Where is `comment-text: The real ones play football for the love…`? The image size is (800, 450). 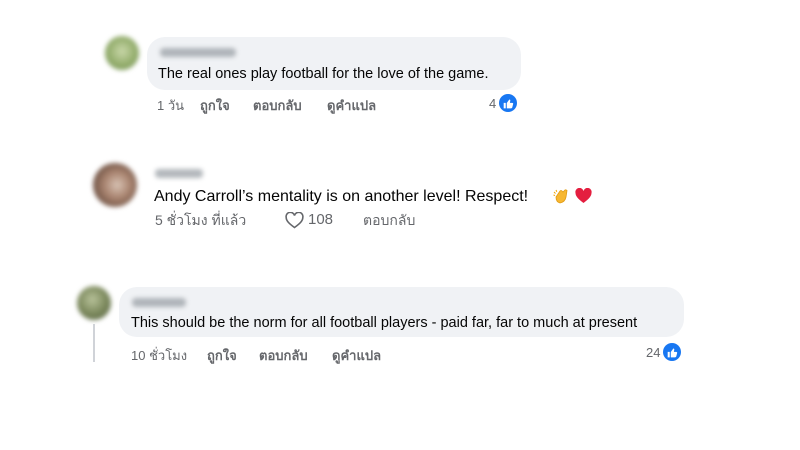 comment-text: The real ones play football for the love… is located at coordinates (323, 74).